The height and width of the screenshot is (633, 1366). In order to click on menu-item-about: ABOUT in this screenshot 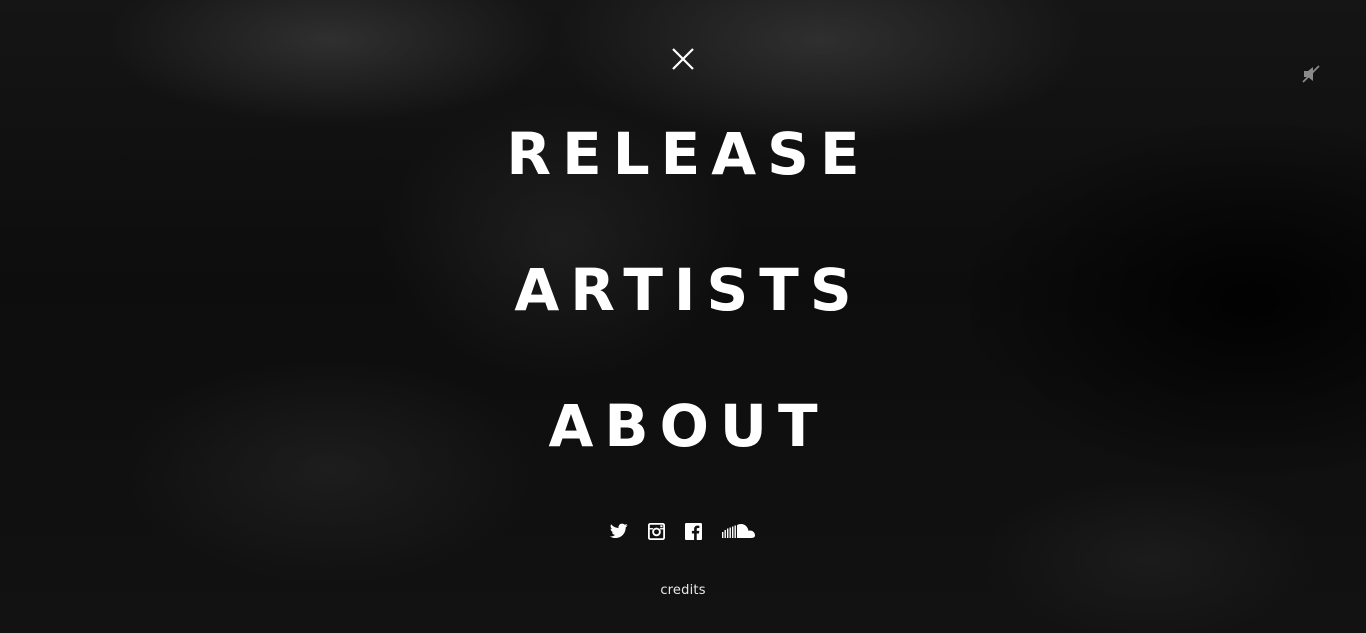, I will do `click(683, 426)`.